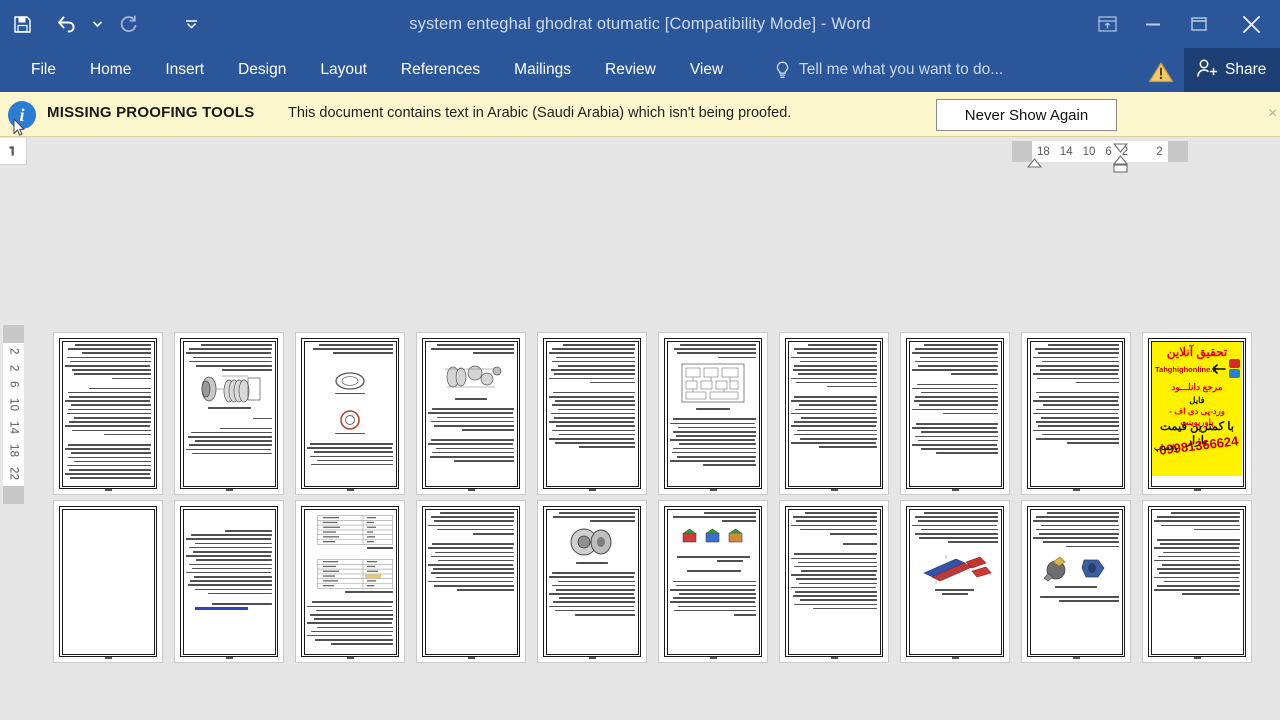 The height and width of the screenshot is (720, 1280). Describe the element at coordinates (110, 70) in the screenshot. I see `tab-home: Home` at that location.